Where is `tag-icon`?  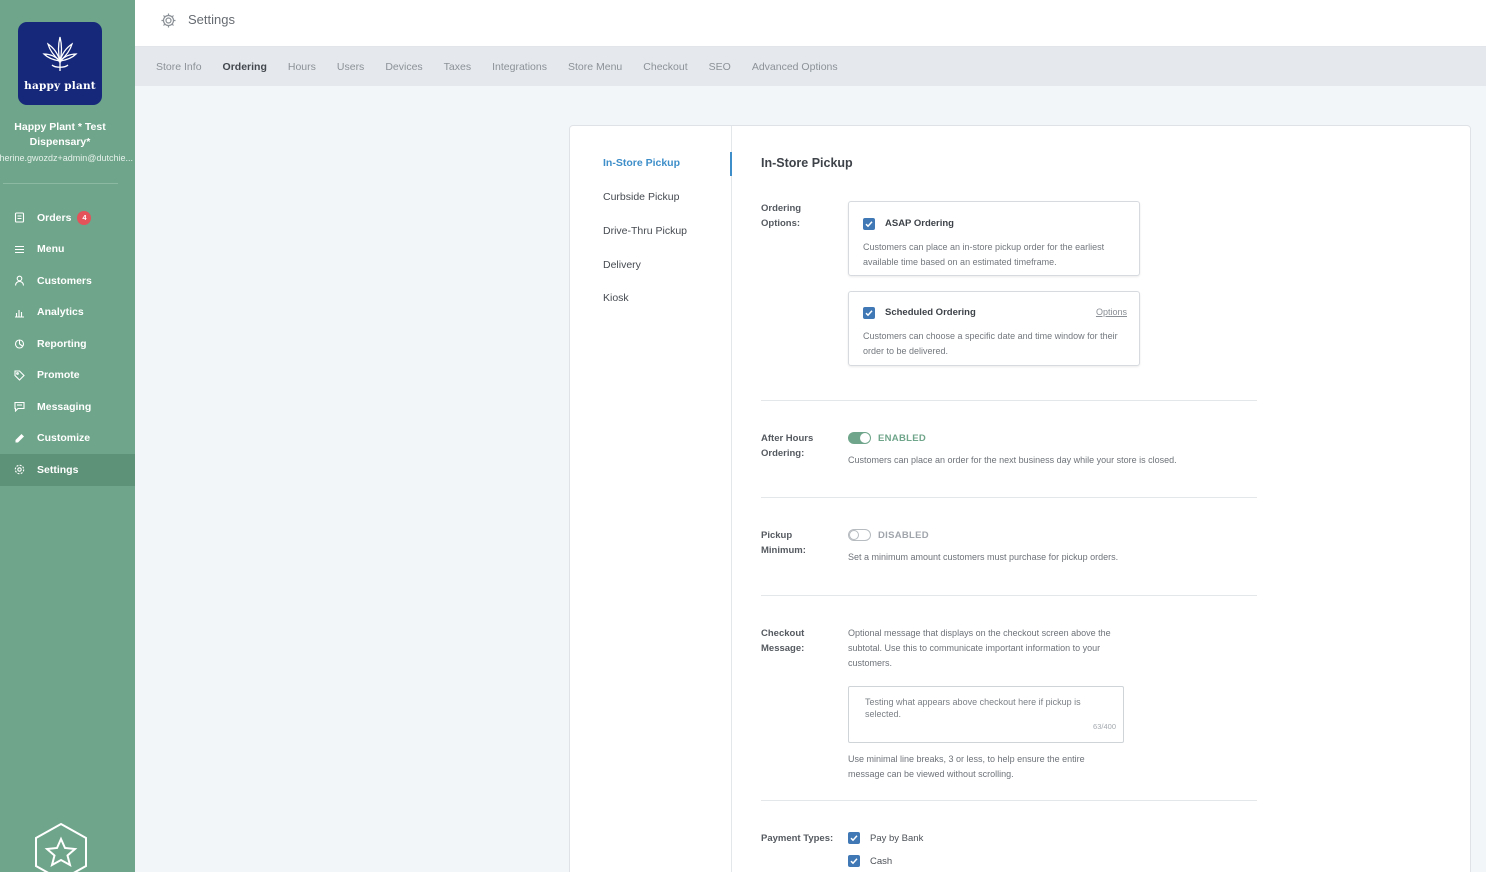 tag-icon is located at coordinates (19, 375).